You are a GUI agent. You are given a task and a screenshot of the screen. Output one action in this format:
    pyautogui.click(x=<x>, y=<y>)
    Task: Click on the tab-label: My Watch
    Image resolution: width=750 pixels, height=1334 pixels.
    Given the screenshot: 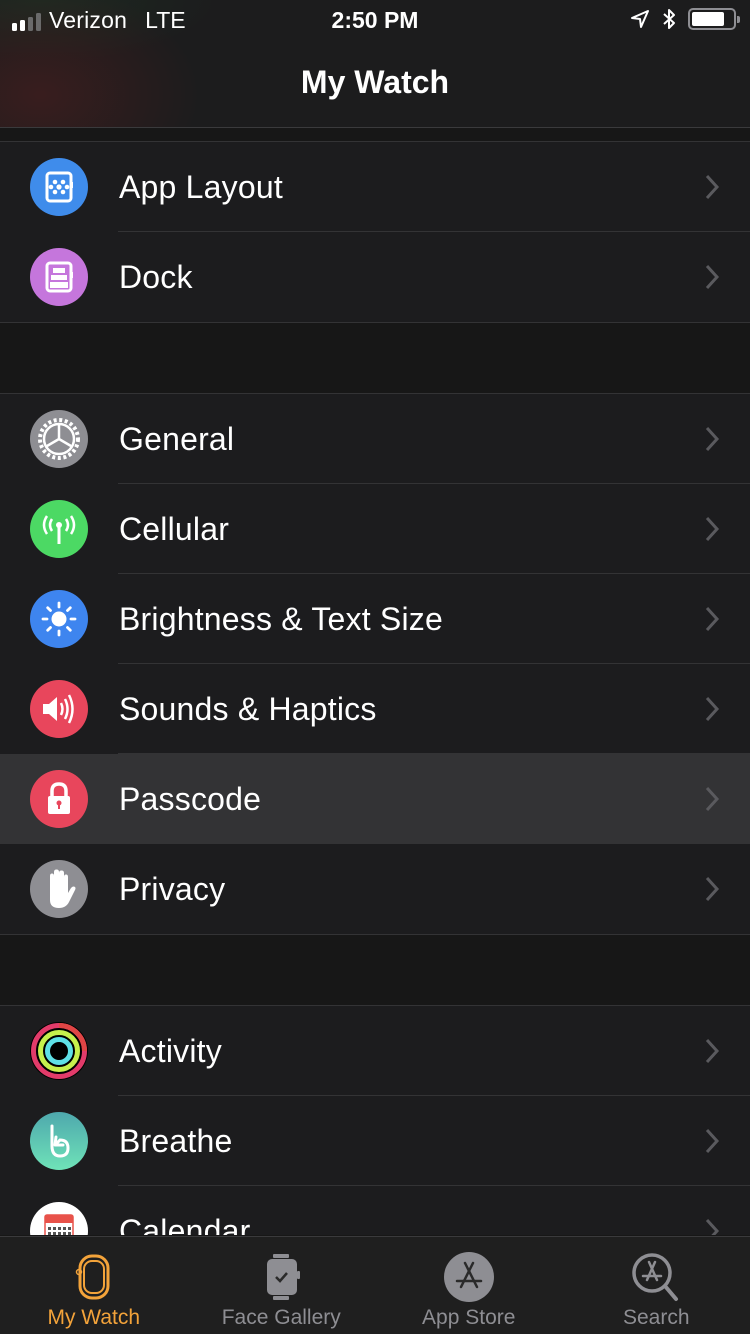 What is the action you would take?
    pyautogui.click(x=94, y=1317)
    